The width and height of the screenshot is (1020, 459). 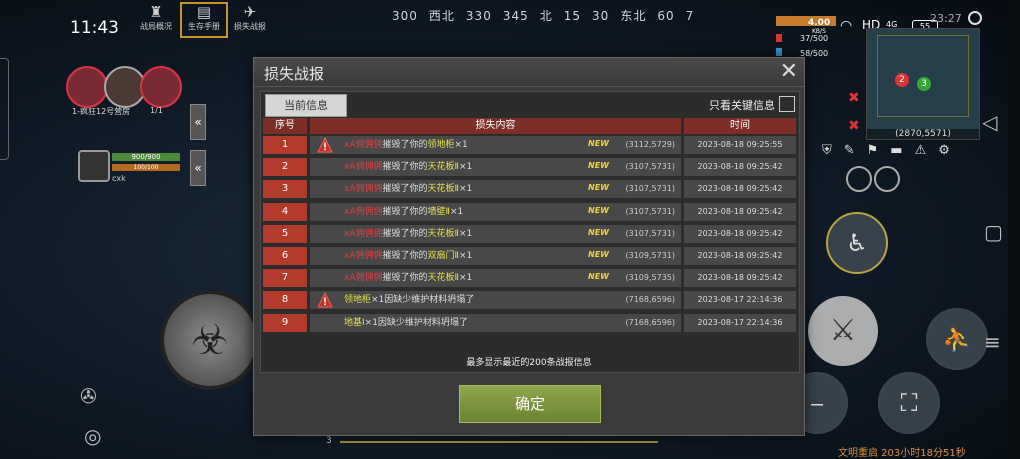 What do you see at coordinates (740, 126) in the screenshot?
I see `col-time-header: 时间` at bounding box center [740, 126].